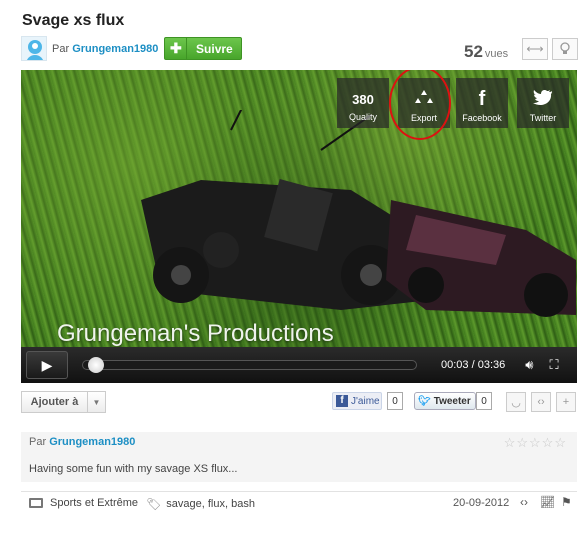  Describe the element at coordinates (243, 504) in the screenshot. I see `tag: bash` at that location.